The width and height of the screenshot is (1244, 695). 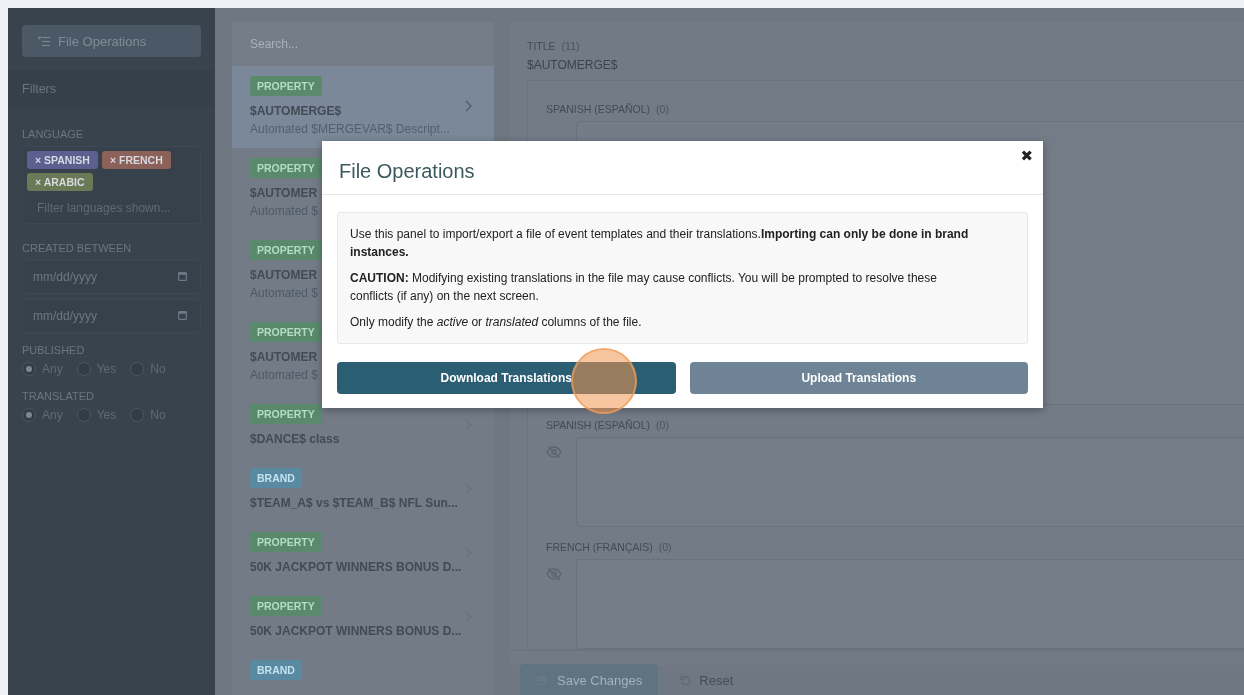 I want to click on info-paragraph: CAUTION: Modifying existing translations in the file may cause conflicts. You will be prompted to resolve these conflicts (if any) on the next screen., so click(x=644, y=287).